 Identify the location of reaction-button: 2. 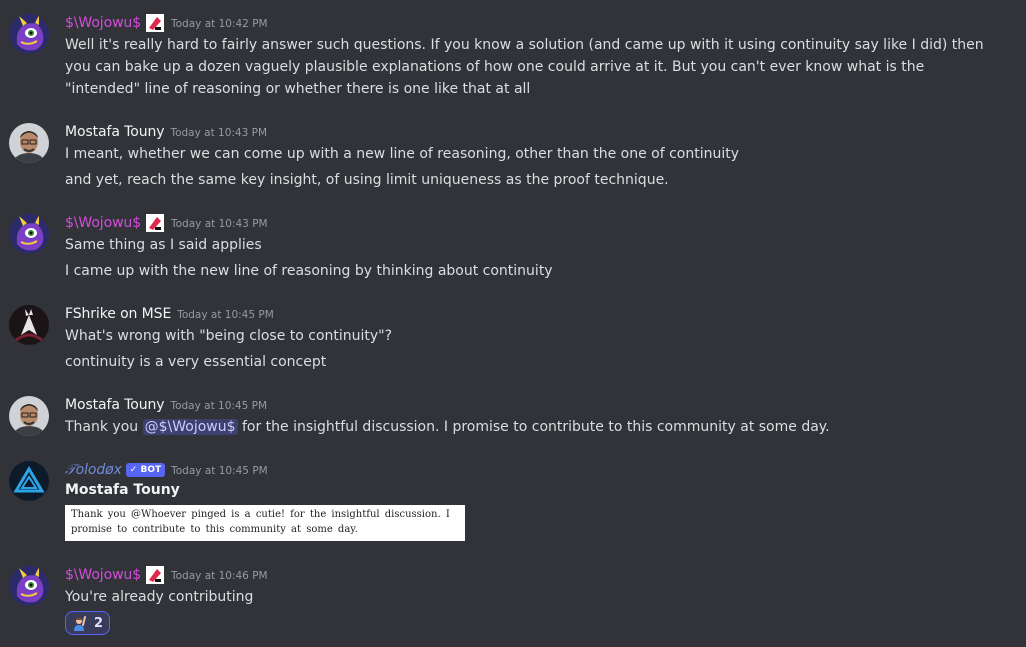
(88, 623).